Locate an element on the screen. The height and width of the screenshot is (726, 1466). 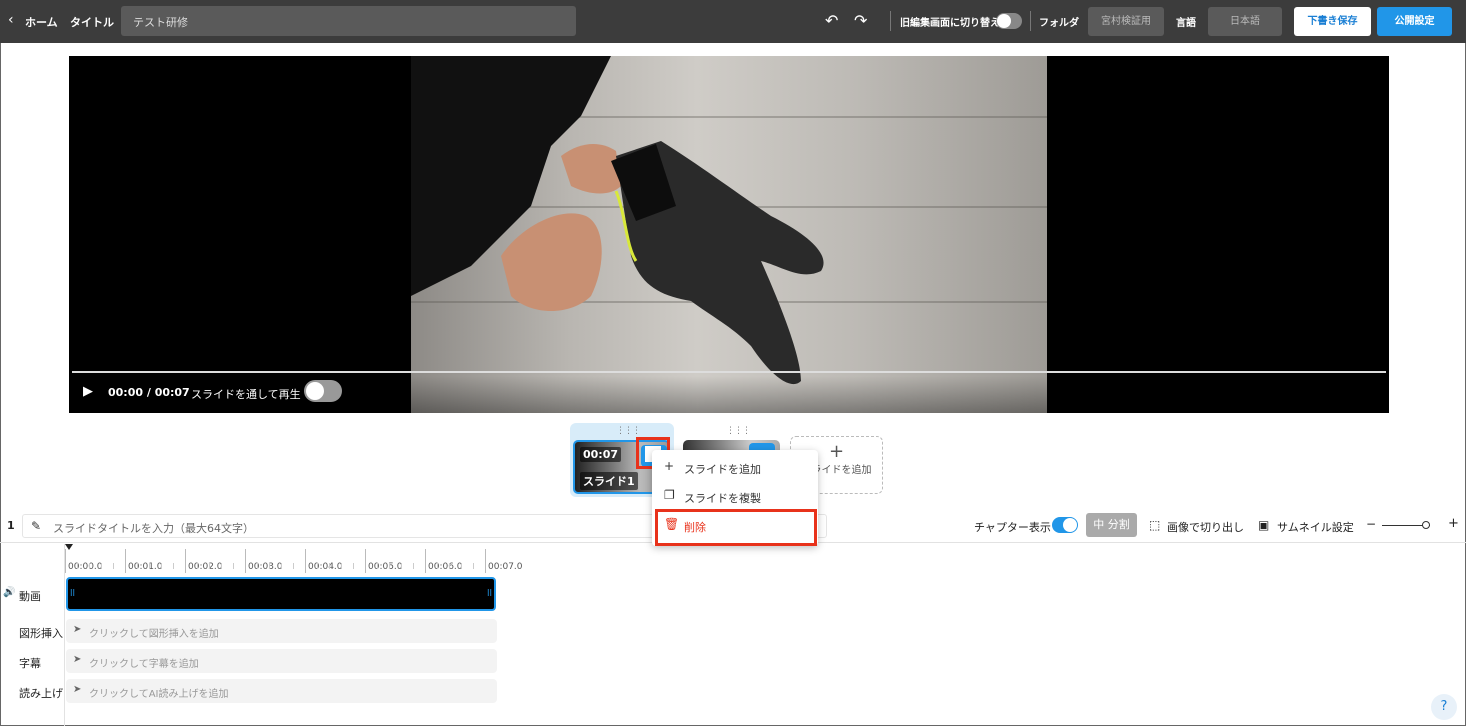
folder-label: フォルダ is located at coordinates (1059, 23).